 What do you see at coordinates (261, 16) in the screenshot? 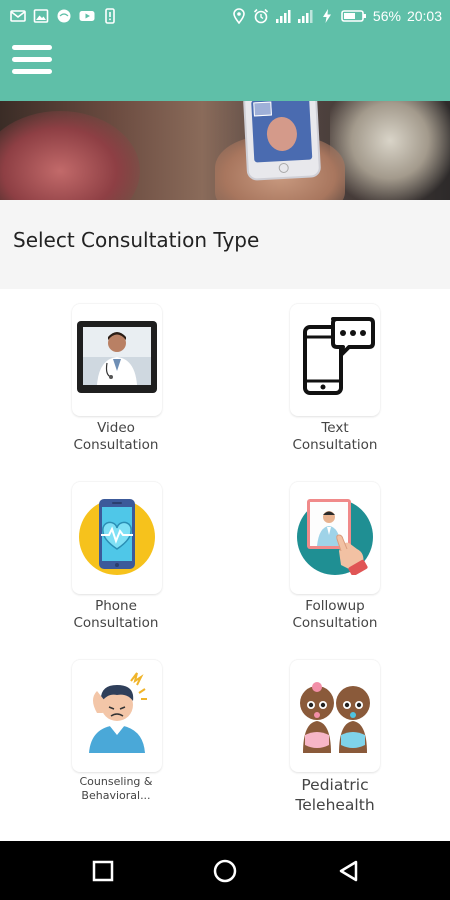
I see `alarm-icon` at bounding box center [261, 16].